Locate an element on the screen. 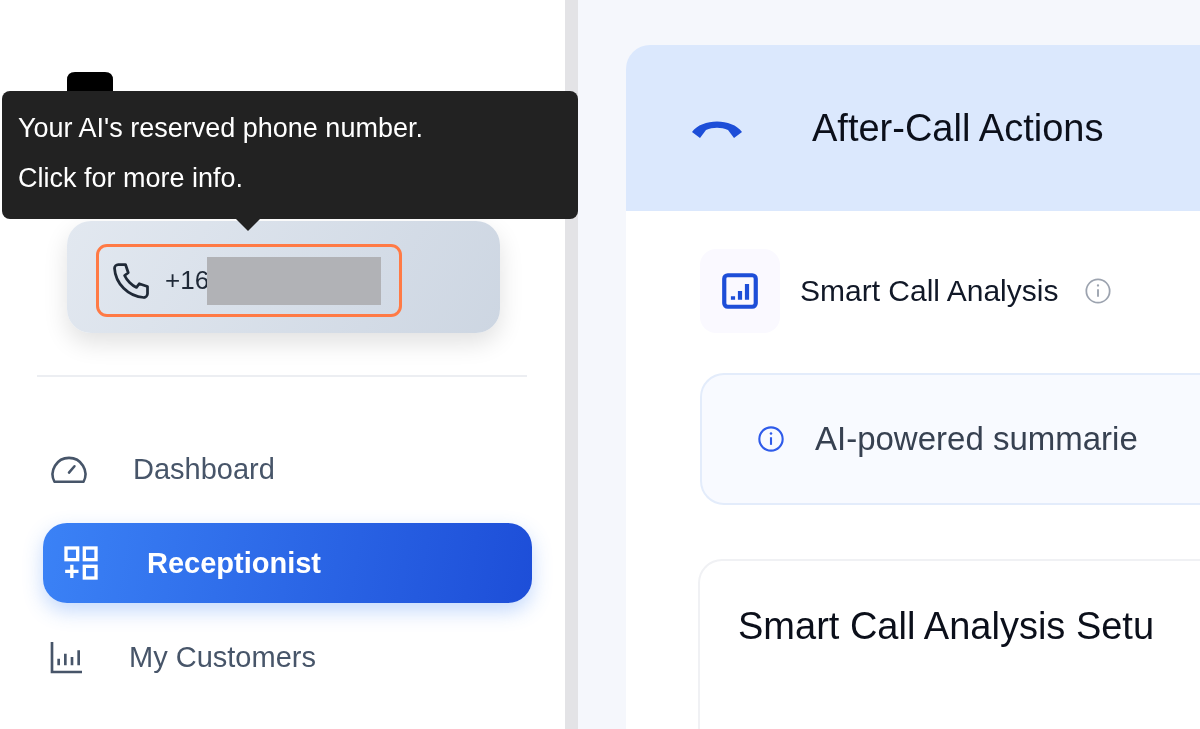 This screenshot has height=729, width=1200. chart-icon is located at coordinates (740, 291).